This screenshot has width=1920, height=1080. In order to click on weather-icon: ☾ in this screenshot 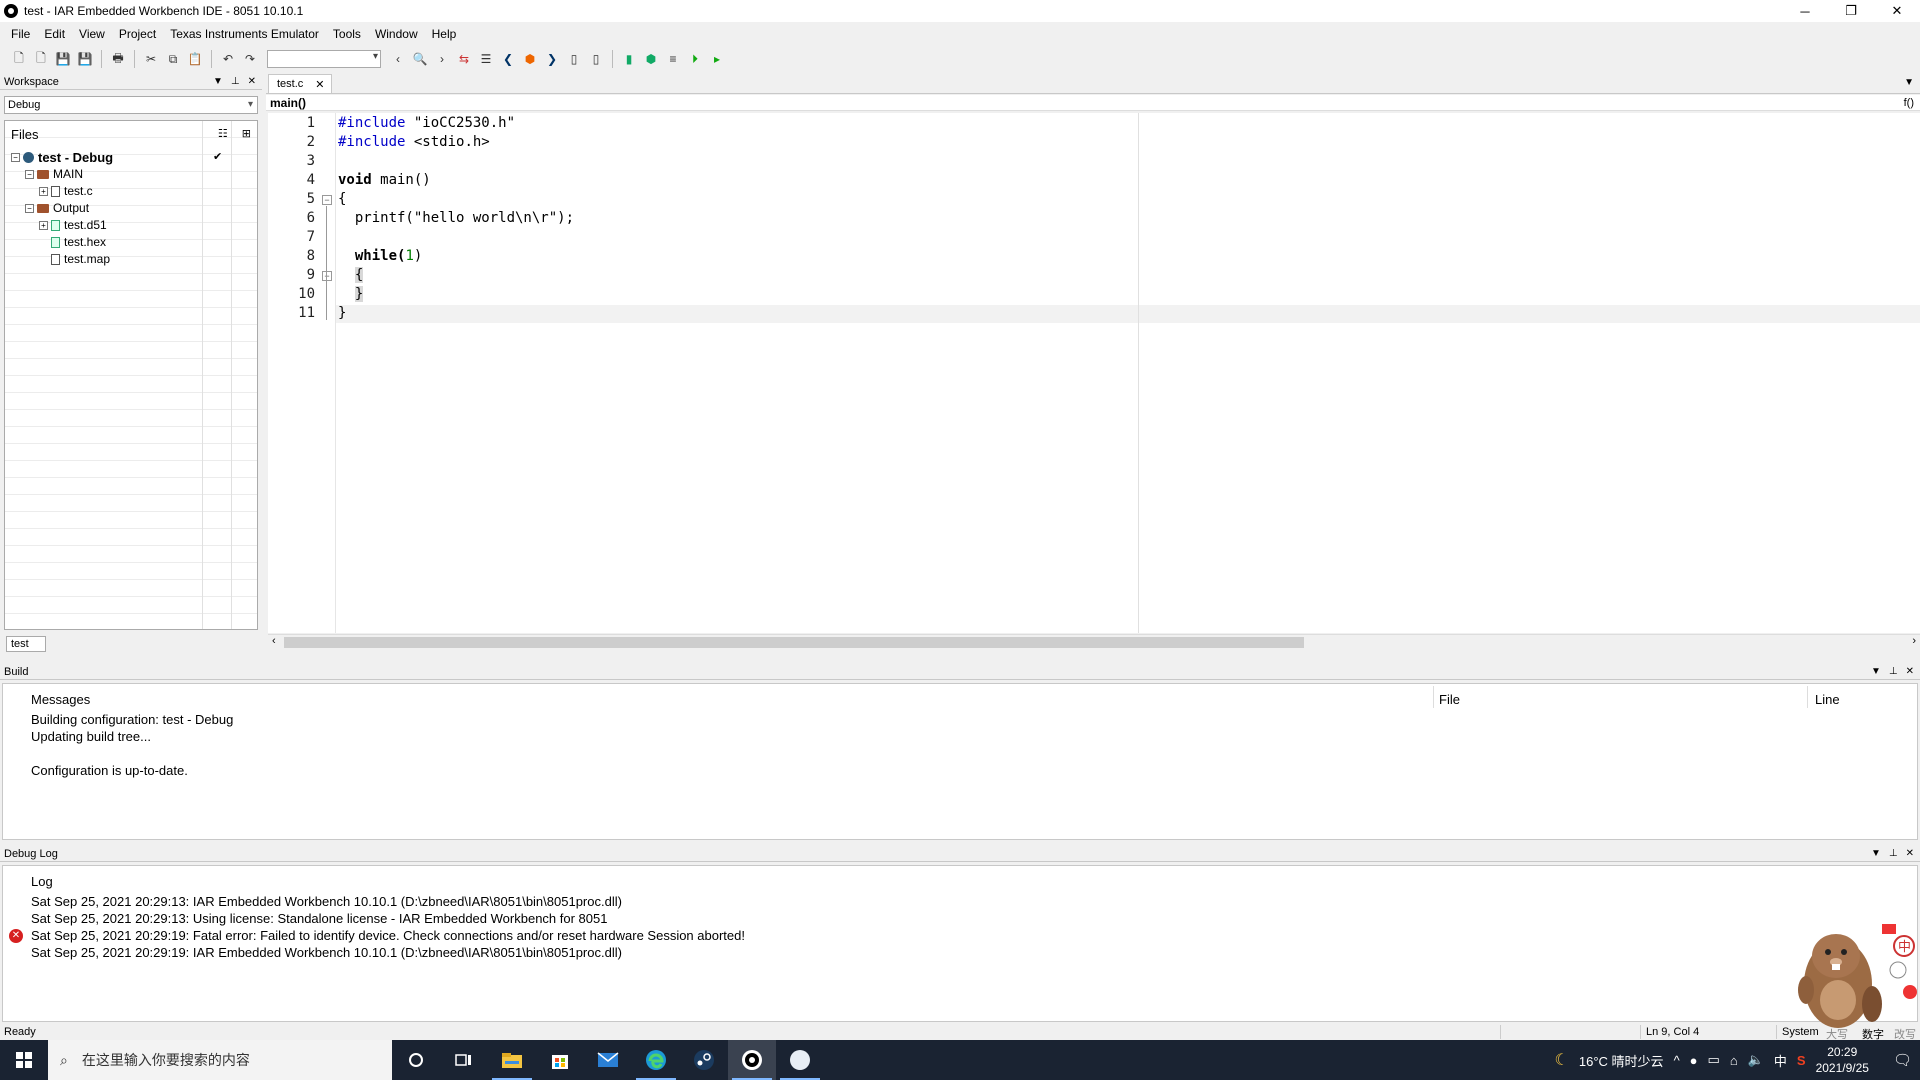, I will do `click(1562, 1060)`.